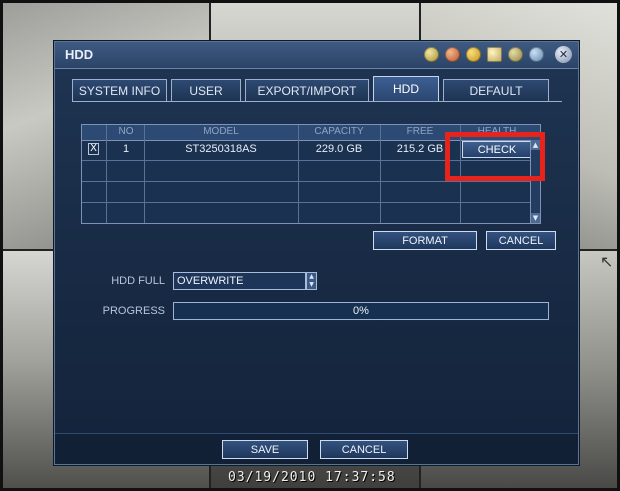 The width and height of the screenshot is (620, 491). I want to click on dialog-footer, so click(316, 448).